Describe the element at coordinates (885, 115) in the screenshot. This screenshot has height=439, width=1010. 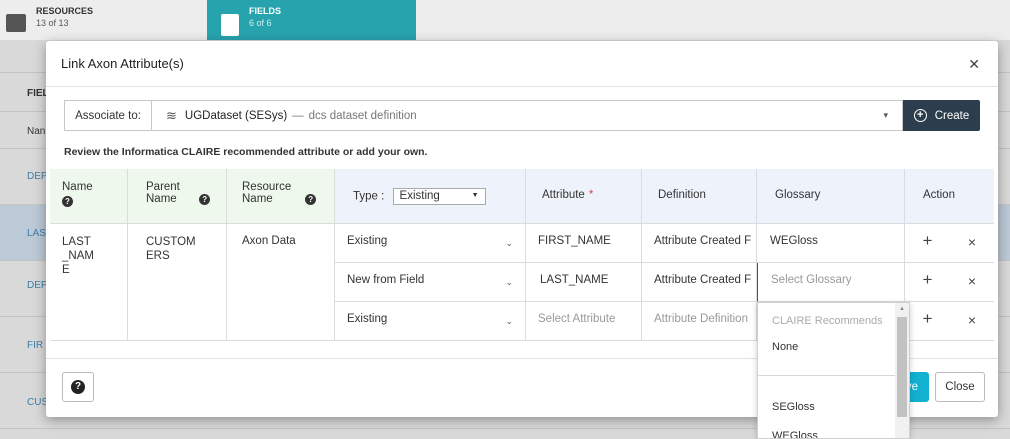
I see `chevron-down-icon: ▾` at that location.